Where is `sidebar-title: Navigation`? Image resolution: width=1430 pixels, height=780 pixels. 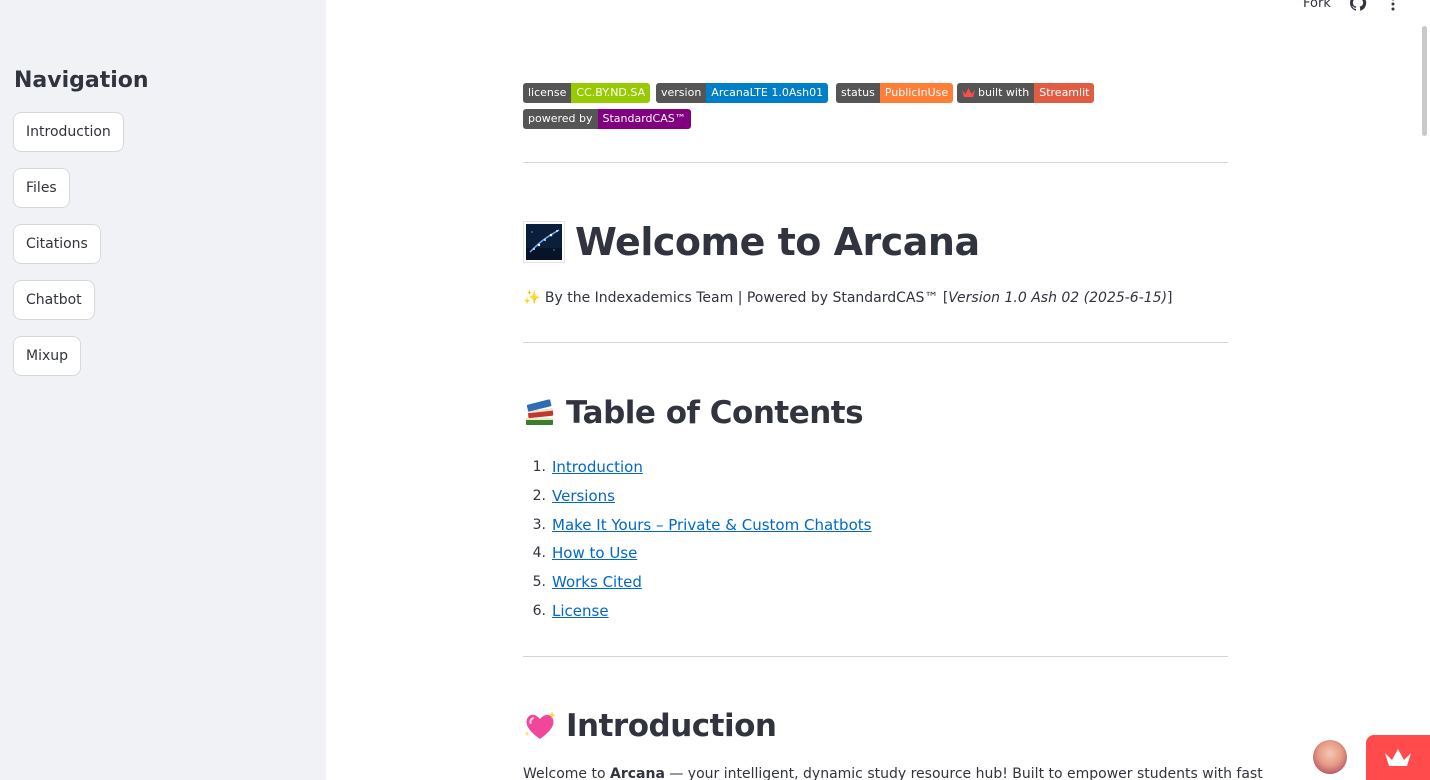 sidebar-title: Navigation is located at coordinates (81, 80).